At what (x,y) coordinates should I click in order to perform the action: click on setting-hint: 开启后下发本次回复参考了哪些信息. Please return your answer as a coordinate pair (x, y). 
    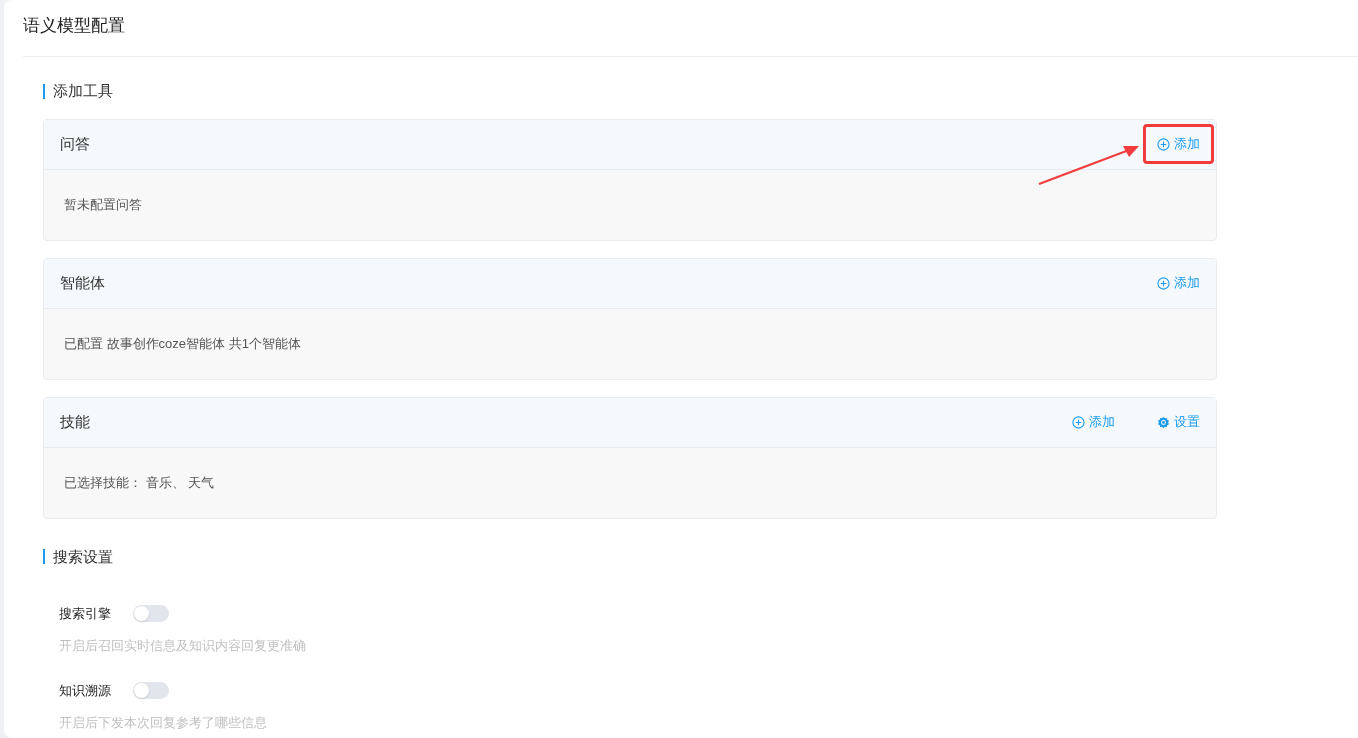
    Looking at the image, I should click on (163, 722).